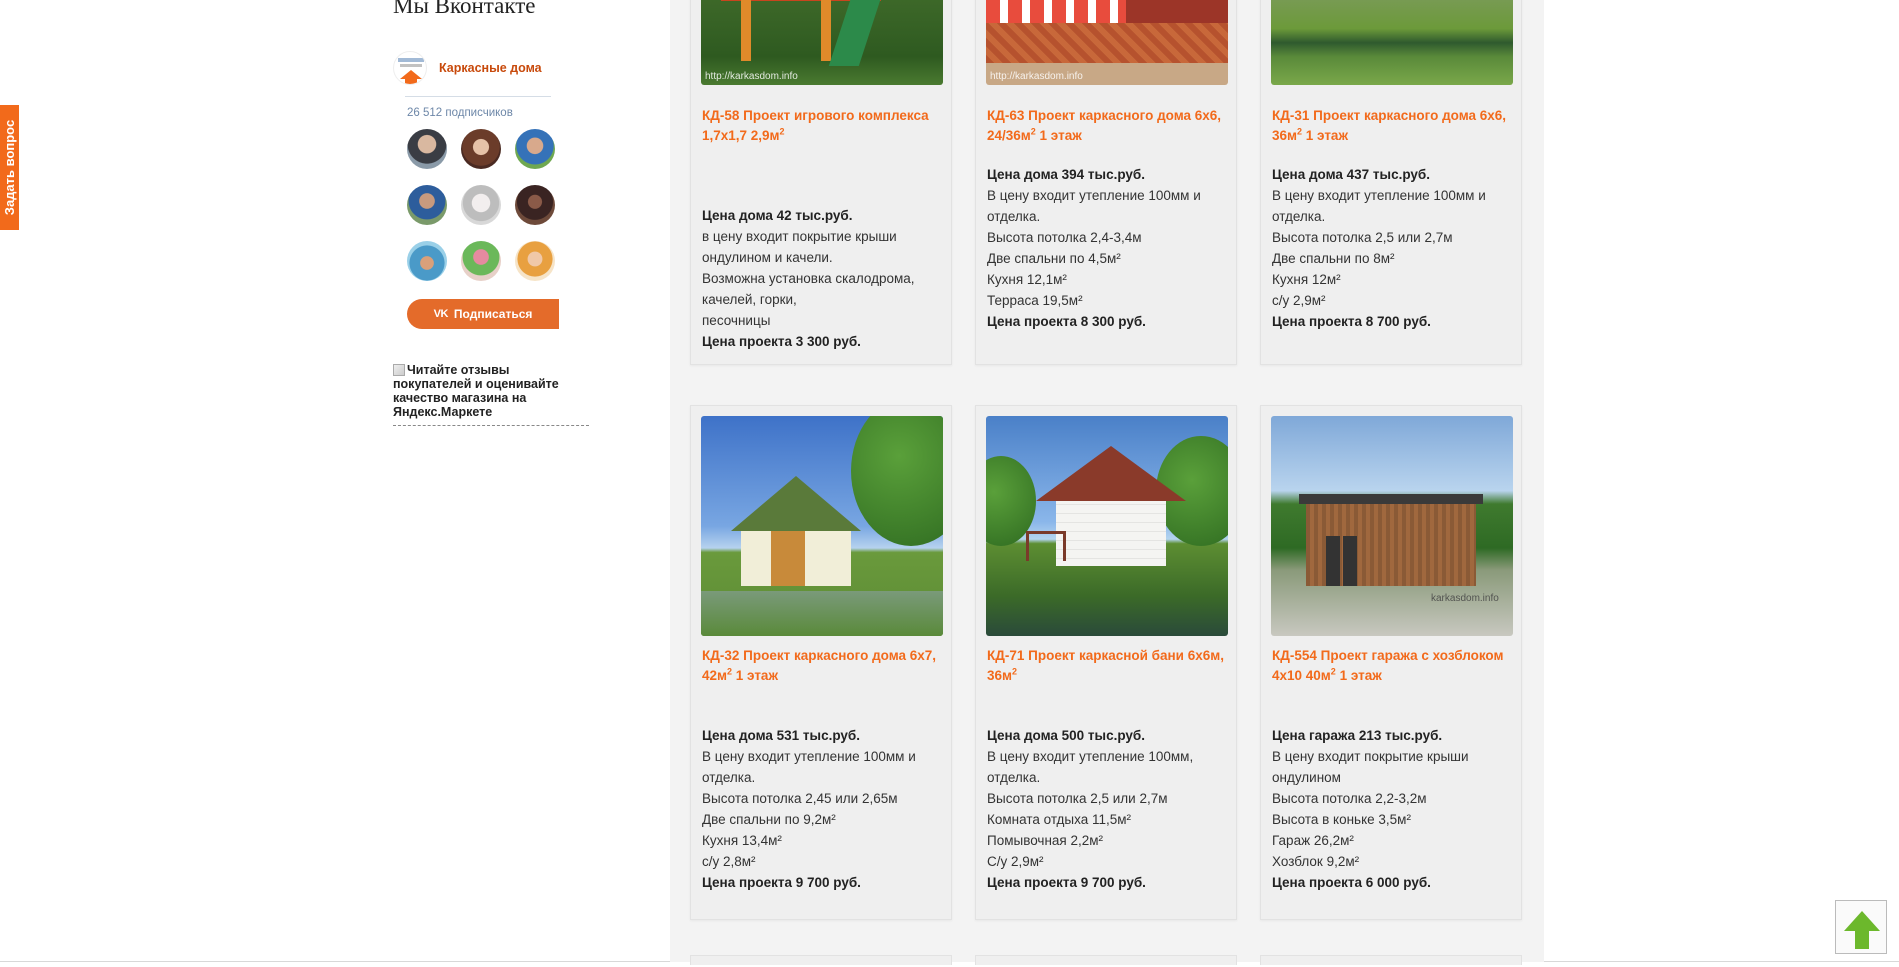 This screenshot has width=1899, height=967. Describe the element at coordinates (1351, 882) in the screenshot. I see `project-price: Цена проекта 6 000 руб.` at that location.